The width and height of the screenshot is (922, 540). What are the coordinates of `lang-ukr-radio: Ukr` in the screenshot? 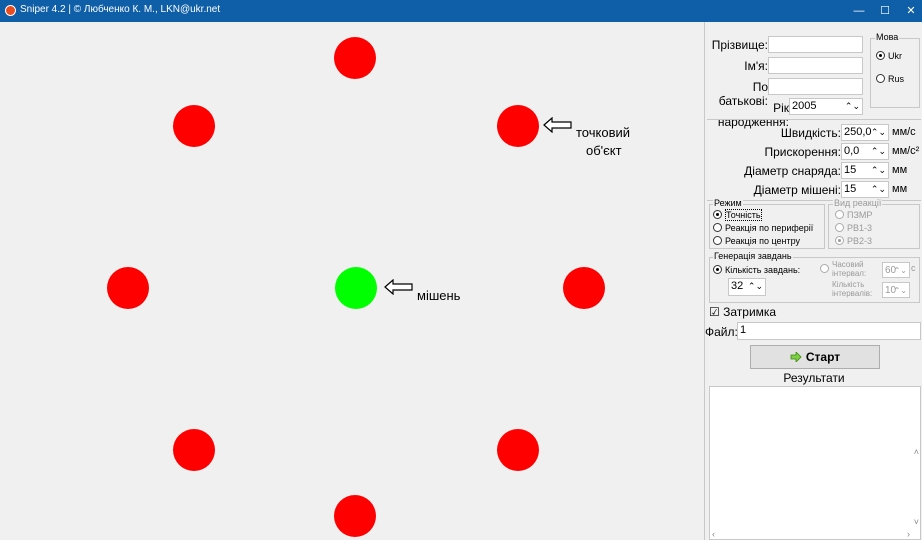 It's located at (889, 56).